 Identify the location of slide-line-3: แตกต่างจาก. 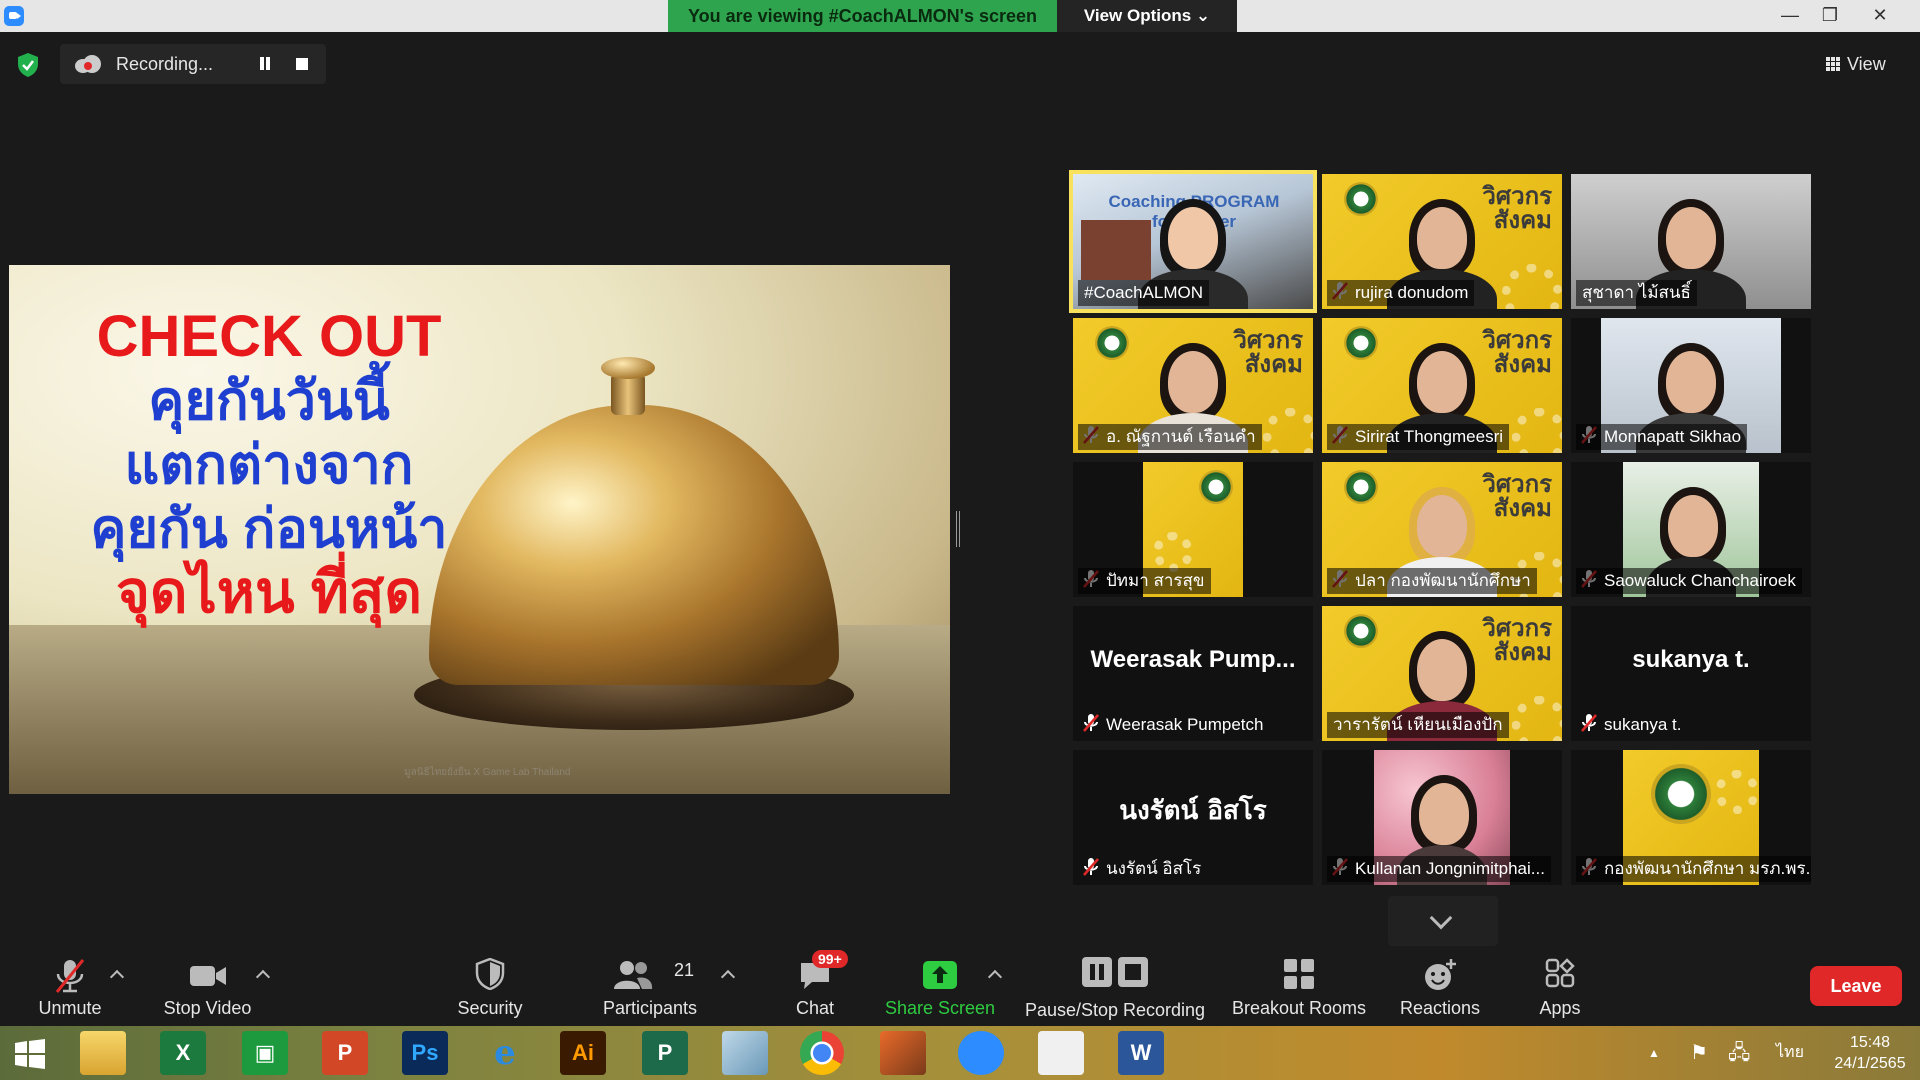
(269, 465).